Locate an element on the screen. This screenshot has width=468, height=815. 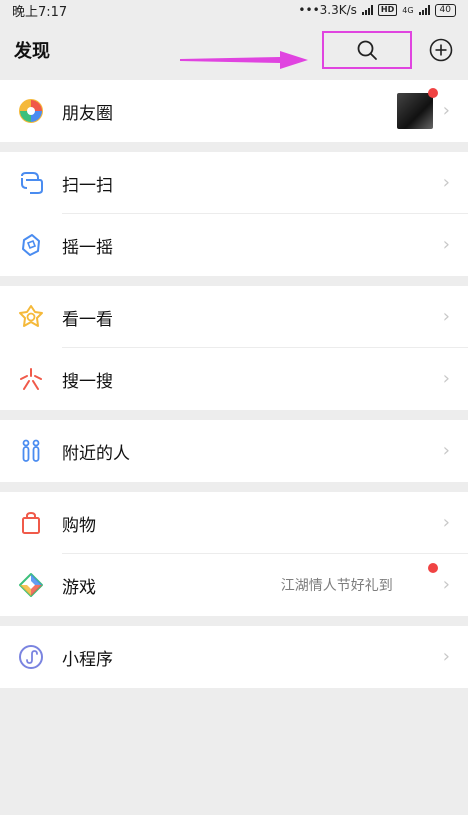
battery-indicator: 40 is located at coordinates (445, 10).